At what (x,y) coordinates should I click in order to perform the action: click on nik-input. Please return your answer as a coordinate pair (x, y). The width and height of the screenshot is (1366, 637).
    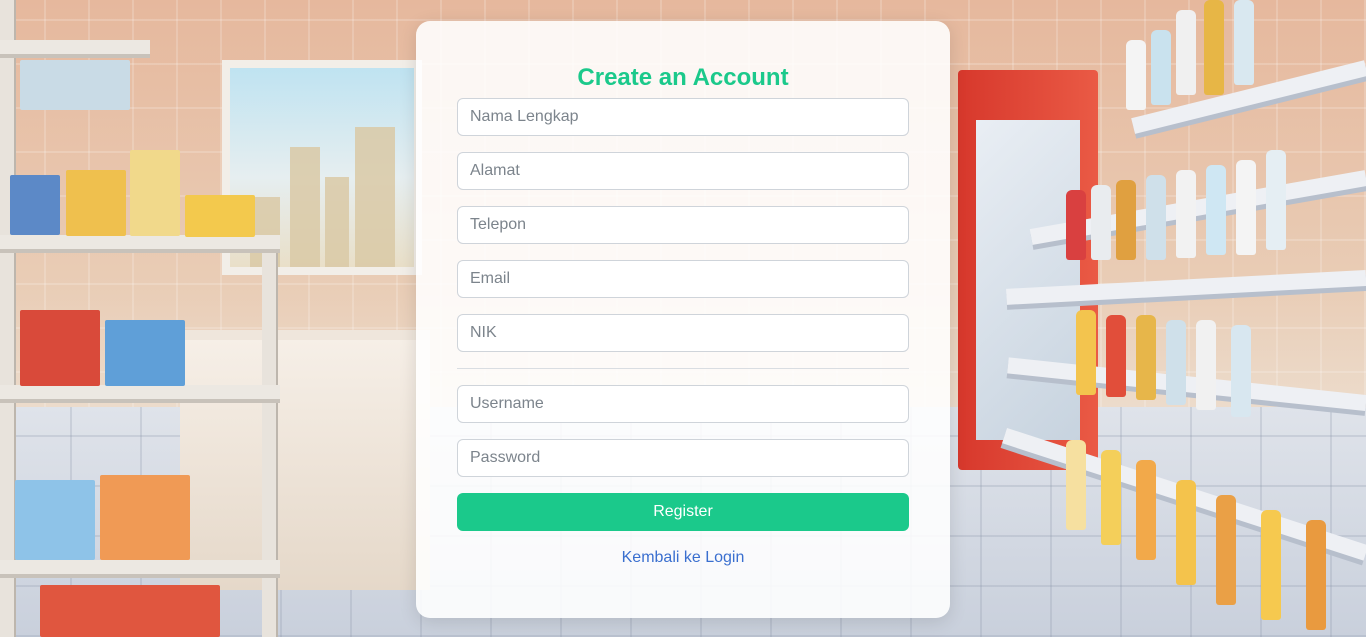
    Looking at the image, I should click on (683, 333).